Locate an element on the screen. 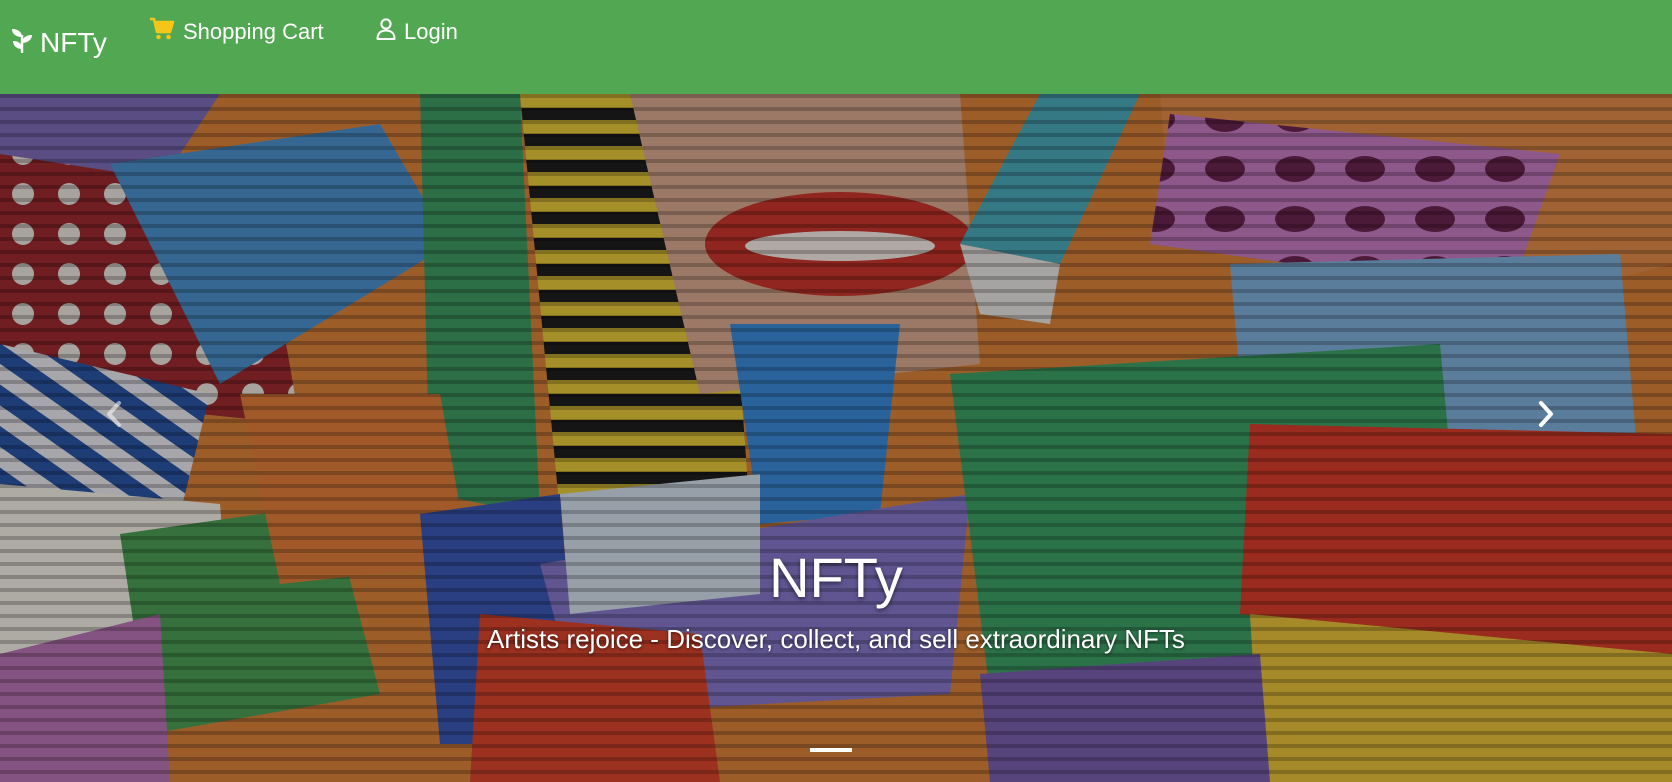  login-label: Login is located at coordinates (431, 31).